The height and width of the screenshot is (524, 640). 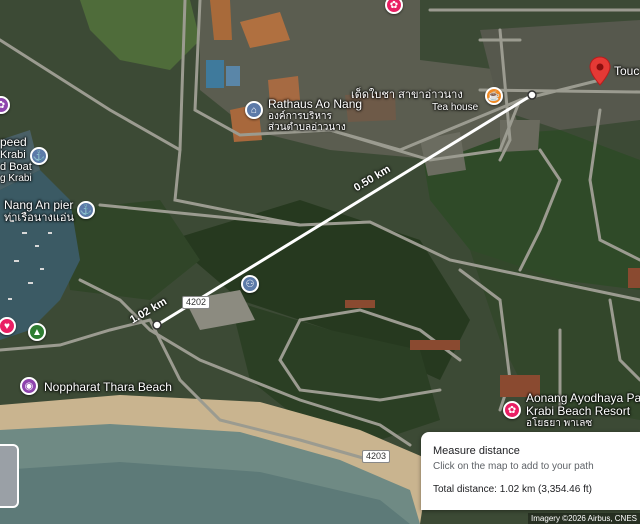 I want to click on location-pin-icon, so click(x=600, y=71).